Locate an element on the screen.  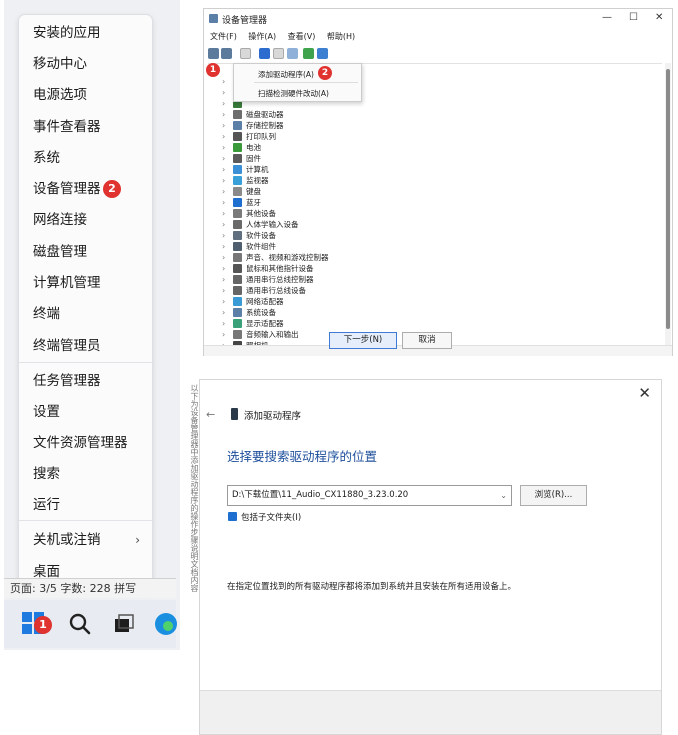
winx-menu-item: 设备管理器 2 is located at coordinates (86, 189).